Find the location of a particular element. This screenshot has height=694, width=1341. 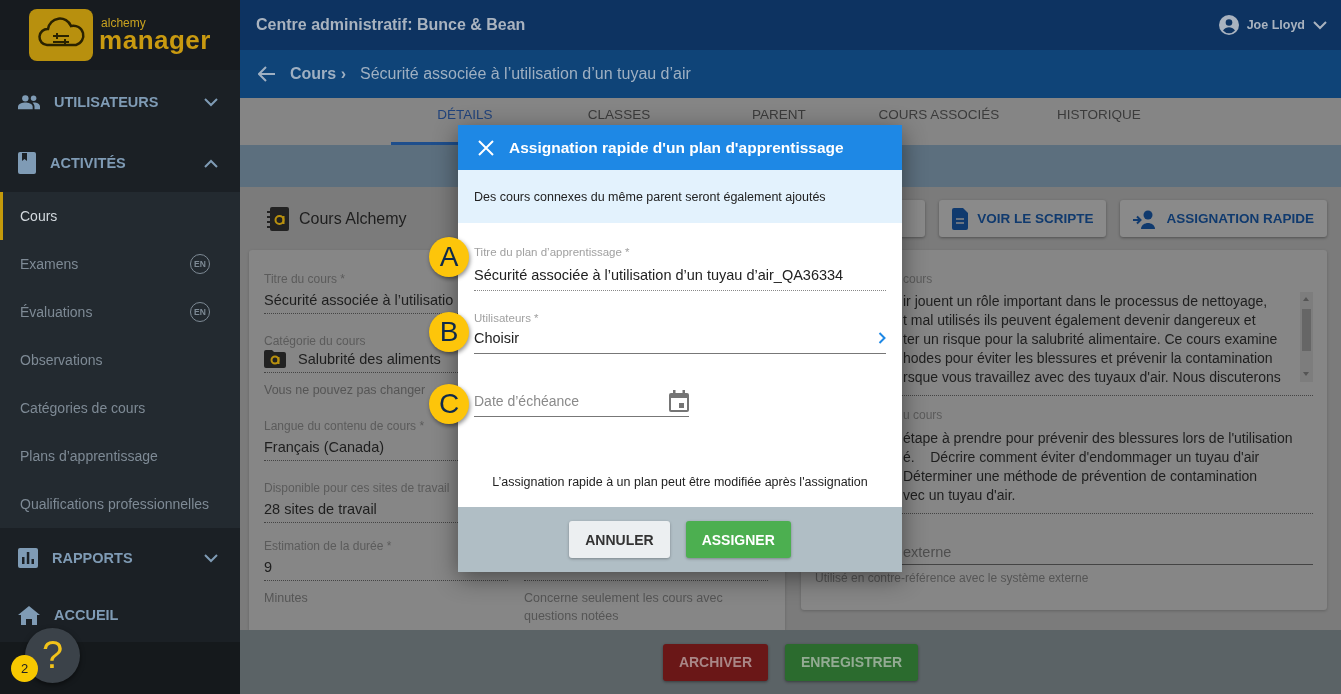

document-icon is located at coordinates (960, 218).